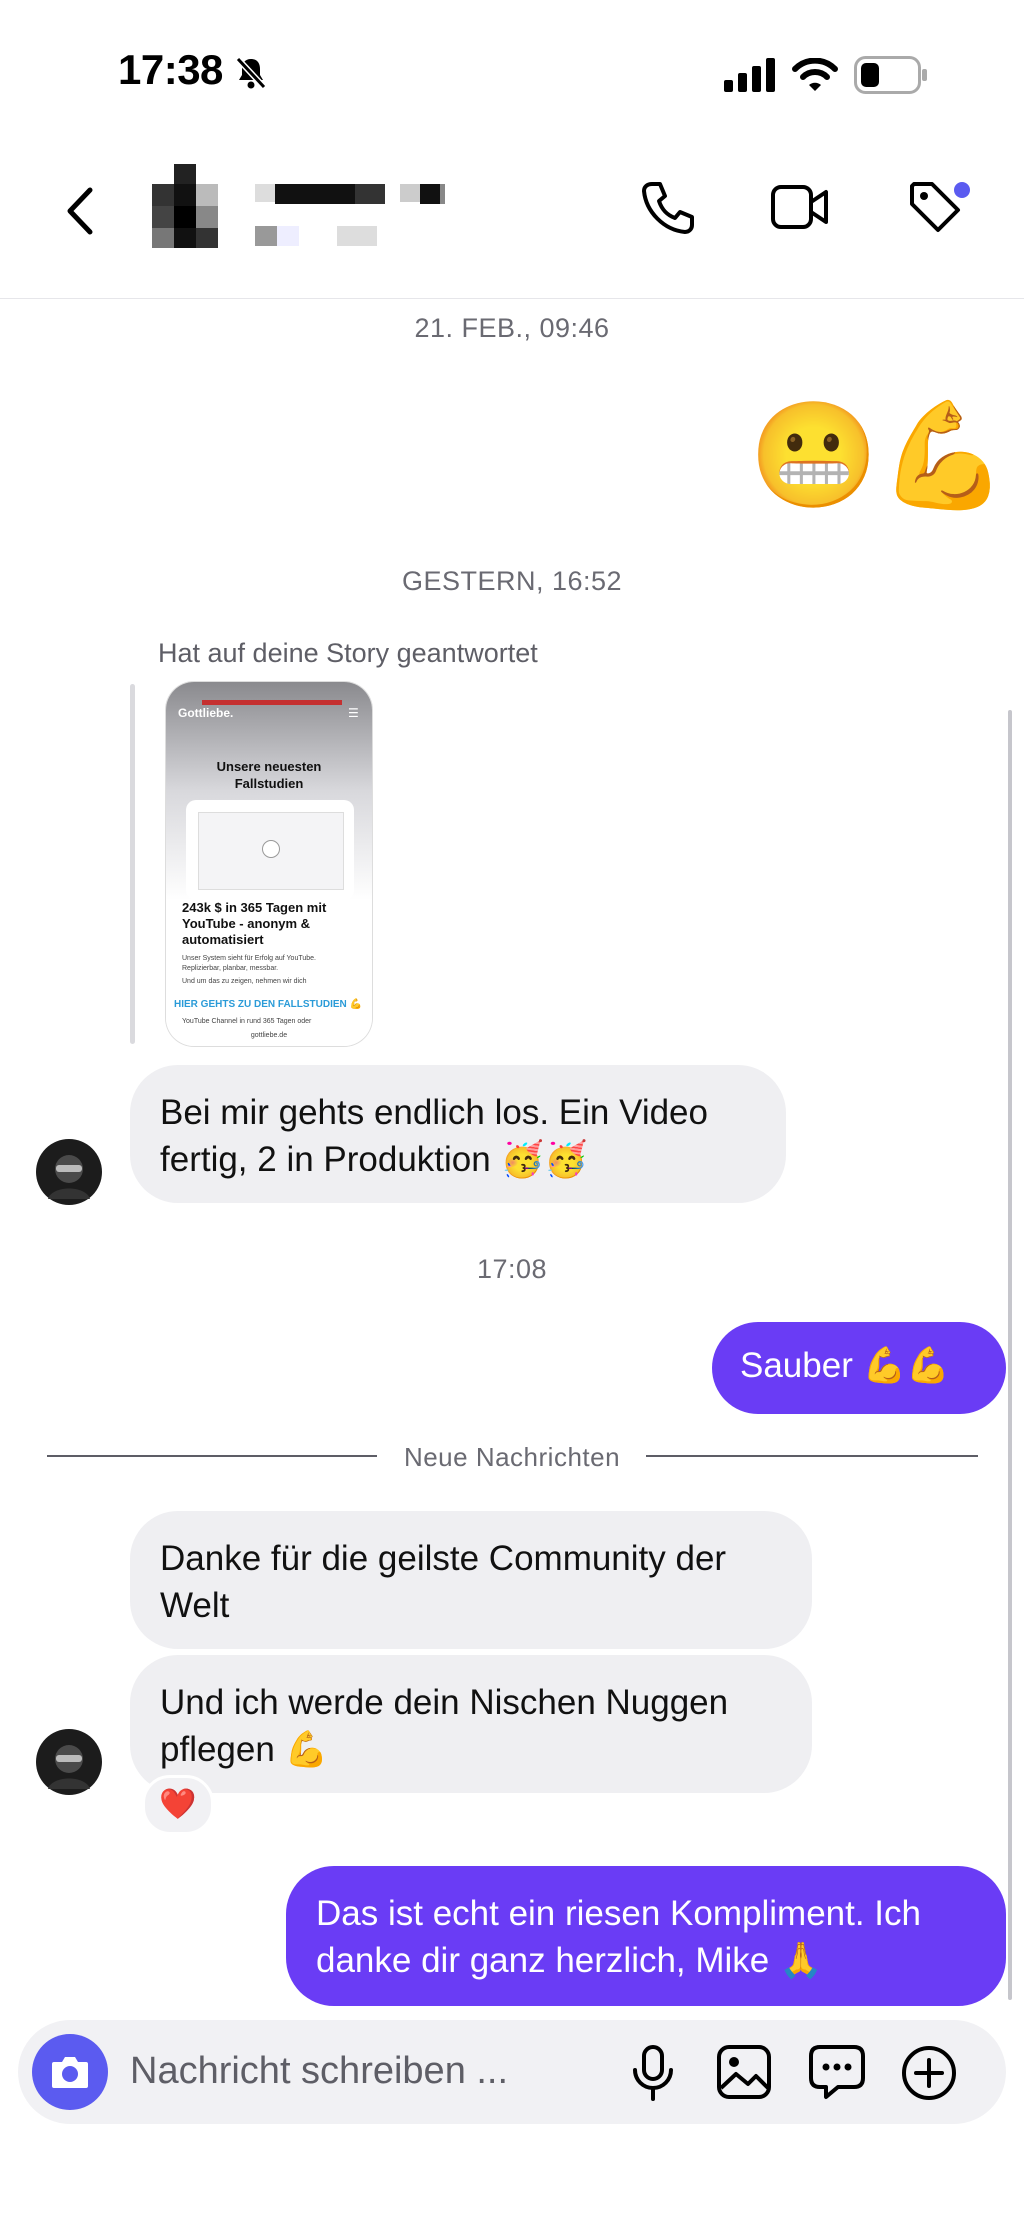 The width and height of the screenshot is (1024, 2225). I want to click on new-messages-label: Neue Nachrichten, so click(512, 1457).